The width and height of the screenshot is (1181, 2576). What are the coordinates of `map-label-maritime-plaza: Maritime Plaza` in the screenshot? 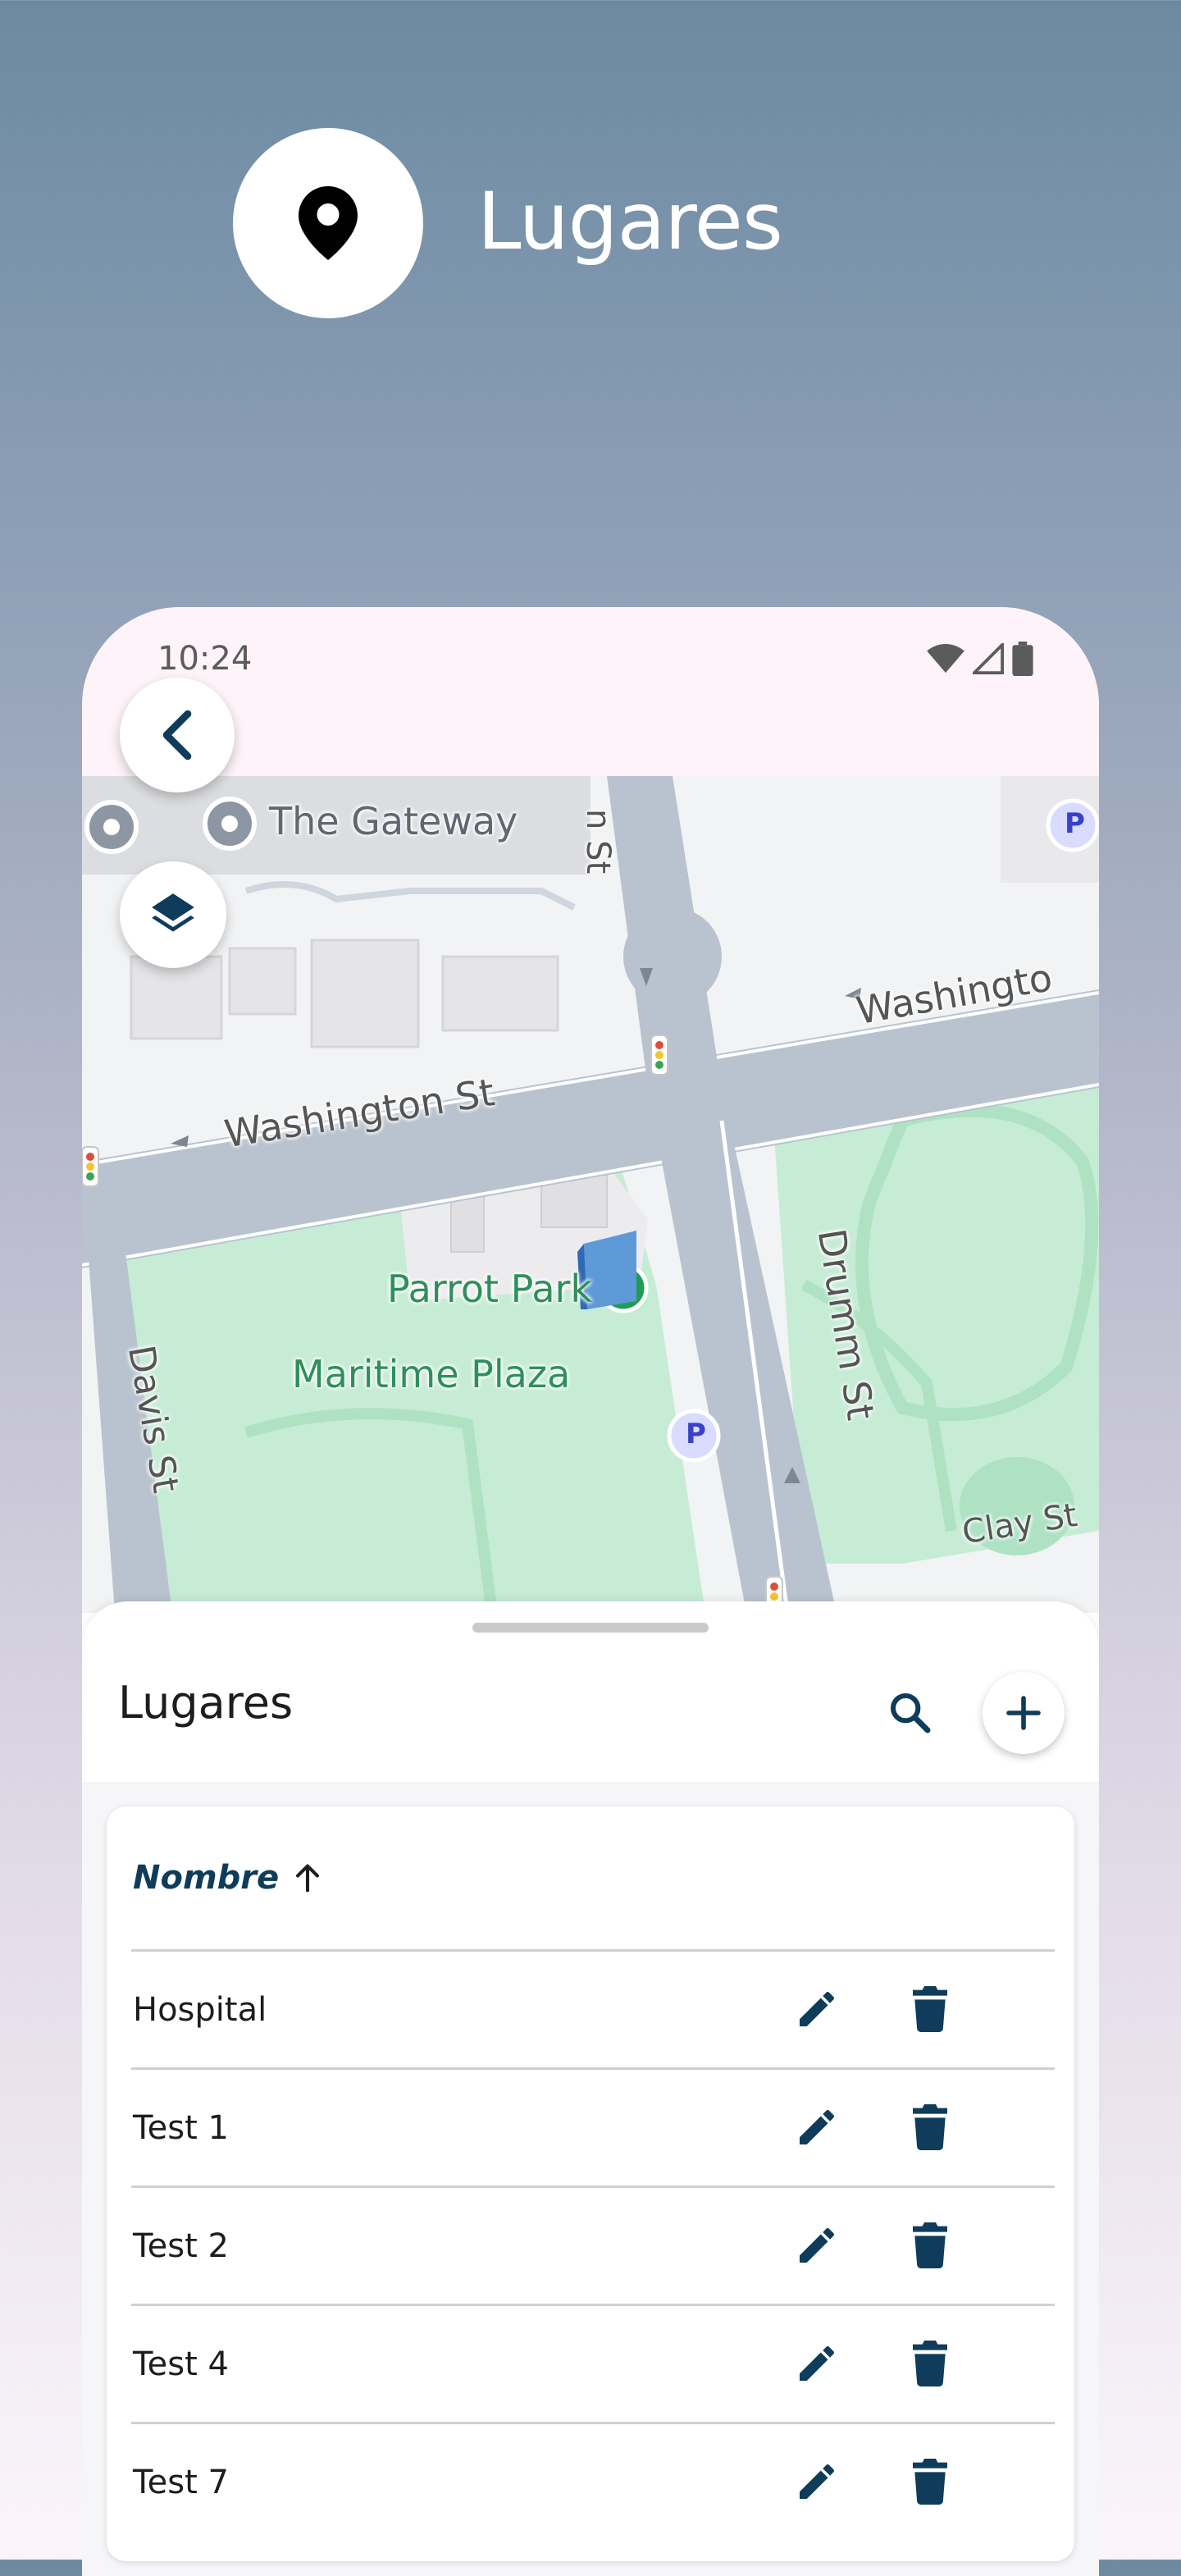 It's located at (431, 1374).